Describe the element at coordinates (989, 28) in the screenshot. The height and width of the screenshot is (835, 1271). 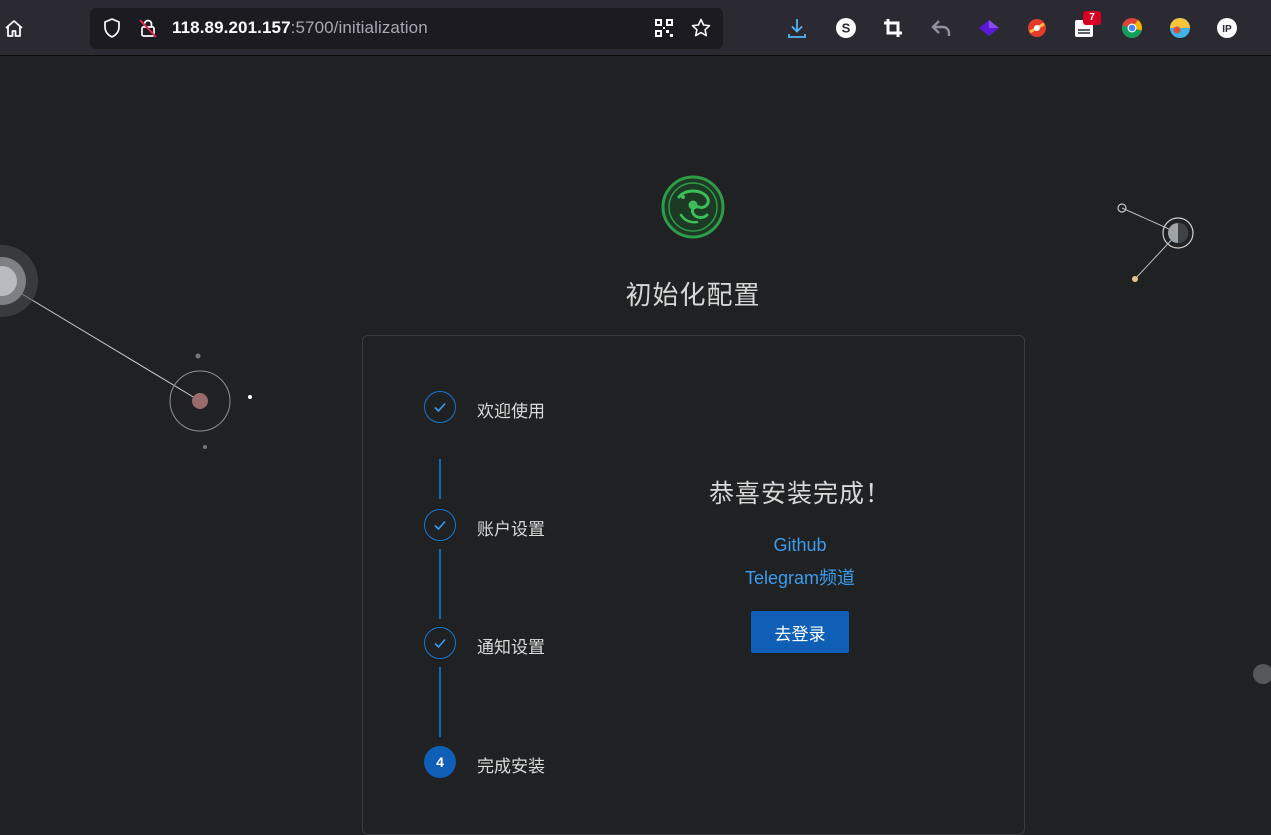
I see `purple-extension-icon` at that location.